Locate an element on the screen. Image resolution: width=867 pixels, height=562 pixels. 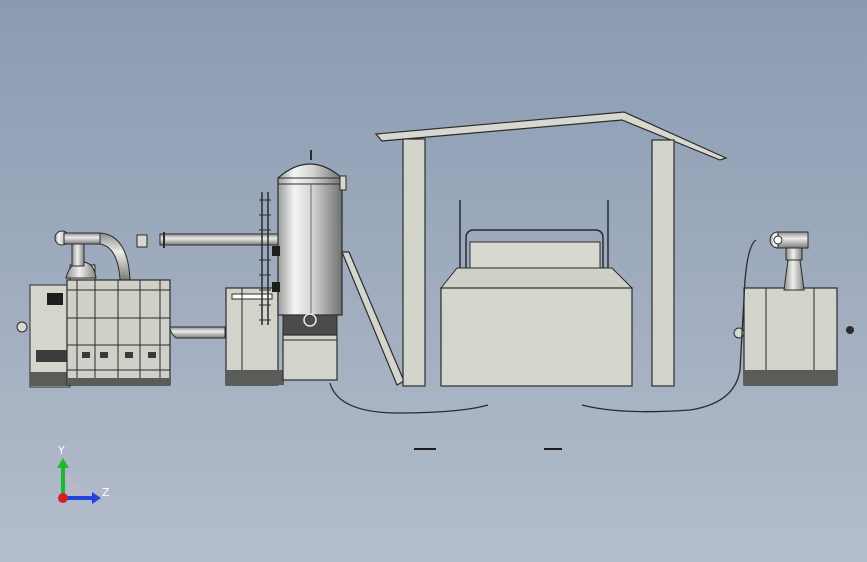
z-axis-arrowhead is located at coordinates (96, 498).